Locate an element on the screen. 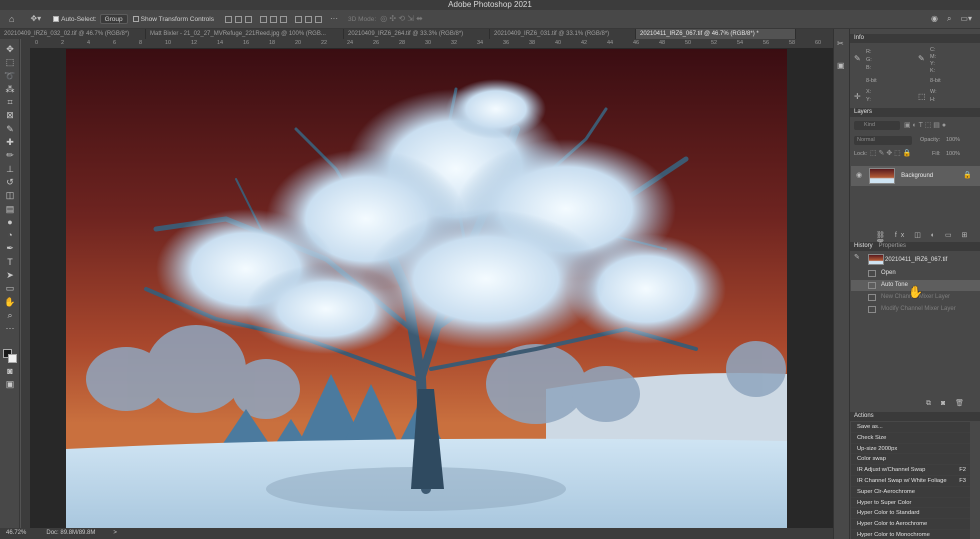  align-right-icon is located at coordinates (248, 19).